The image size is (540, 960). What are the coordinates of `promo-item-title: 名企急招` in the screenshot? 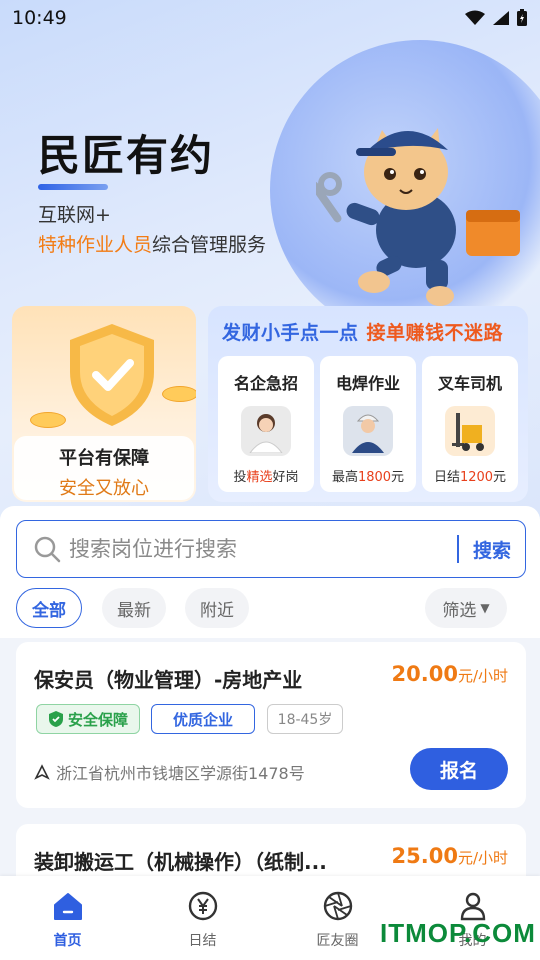 It's located at (265, 383).